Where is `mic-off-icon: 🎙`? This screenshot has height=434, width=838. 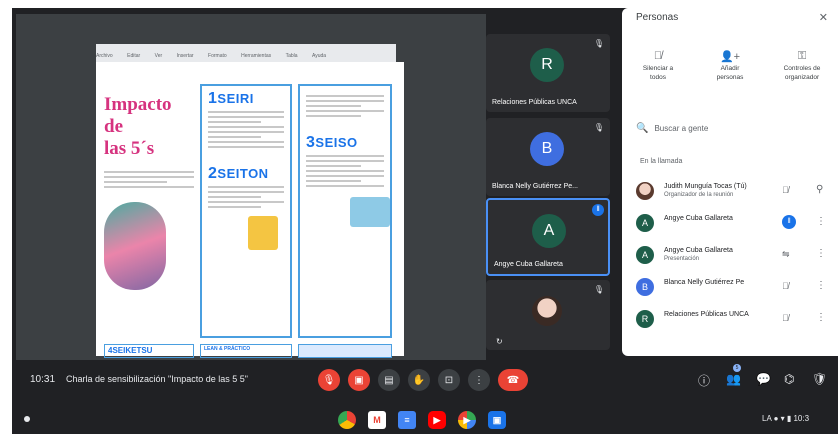
mic-off-icon: 🎙 is located at coordinates (329, 380).